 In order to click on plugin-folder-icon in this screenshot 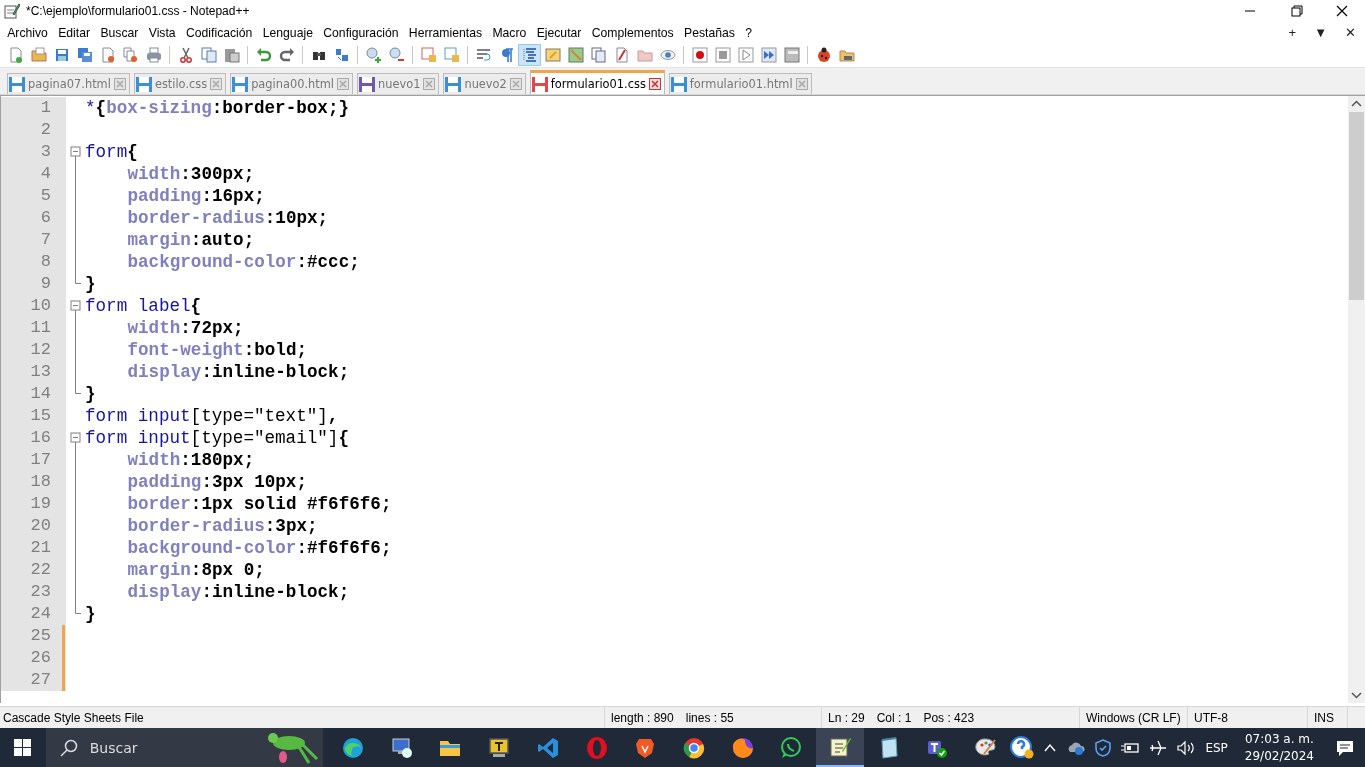, I will do `click(846, 55)`.